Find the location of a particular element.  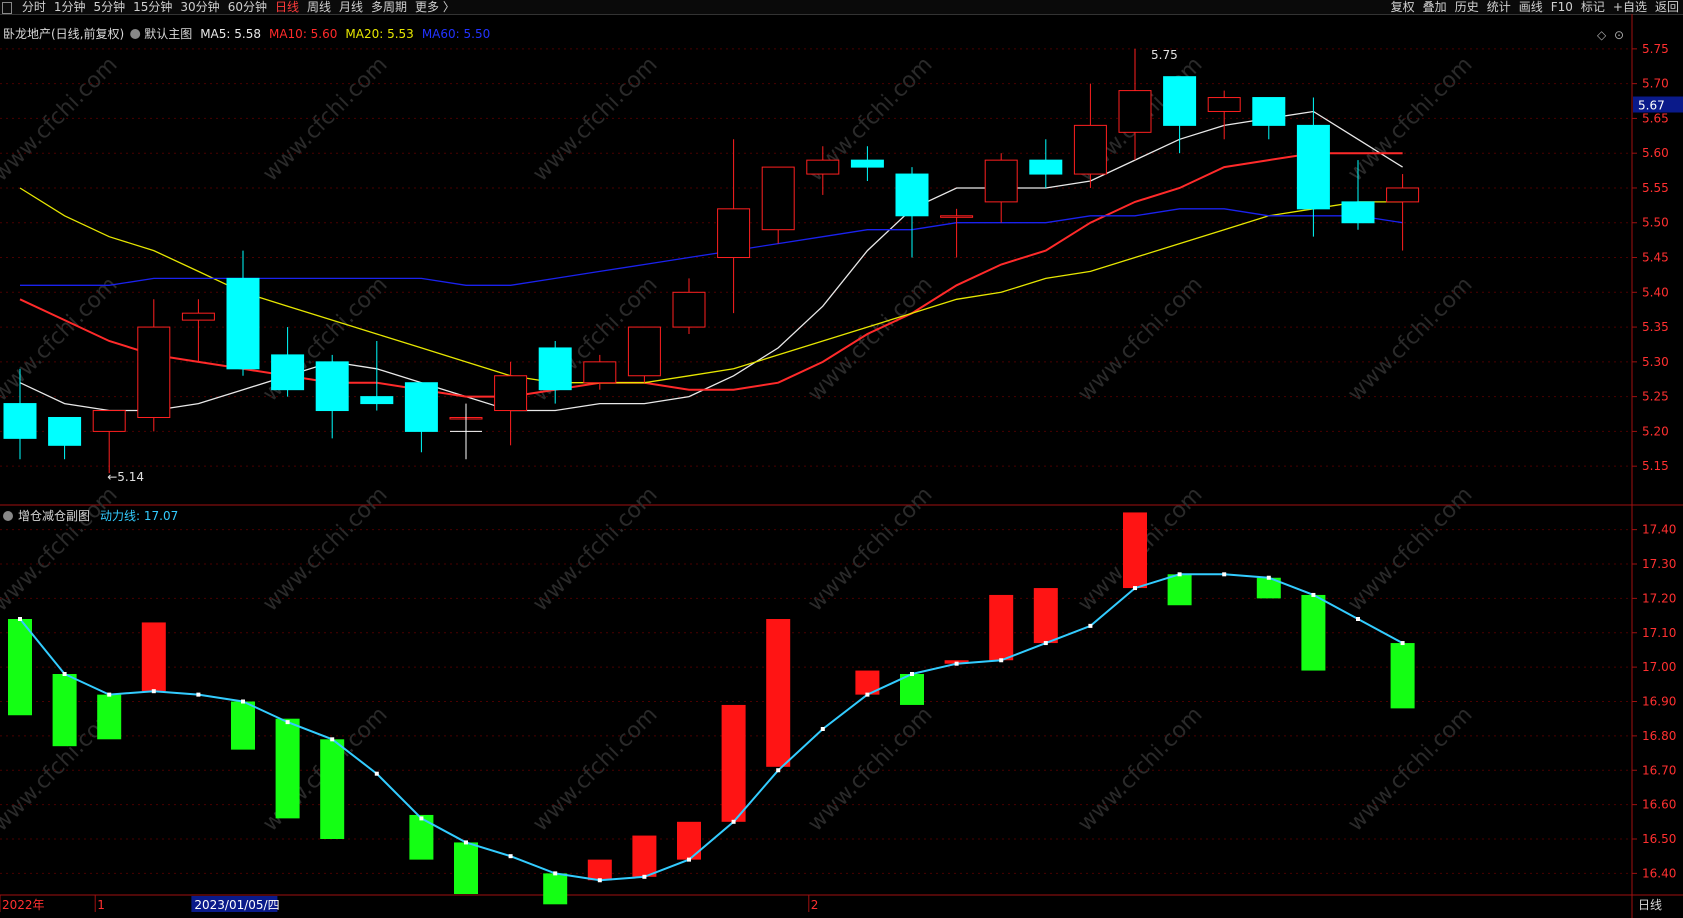

cursor-date-label: 2023/01/05/四 is located at coordinates (236, 905).